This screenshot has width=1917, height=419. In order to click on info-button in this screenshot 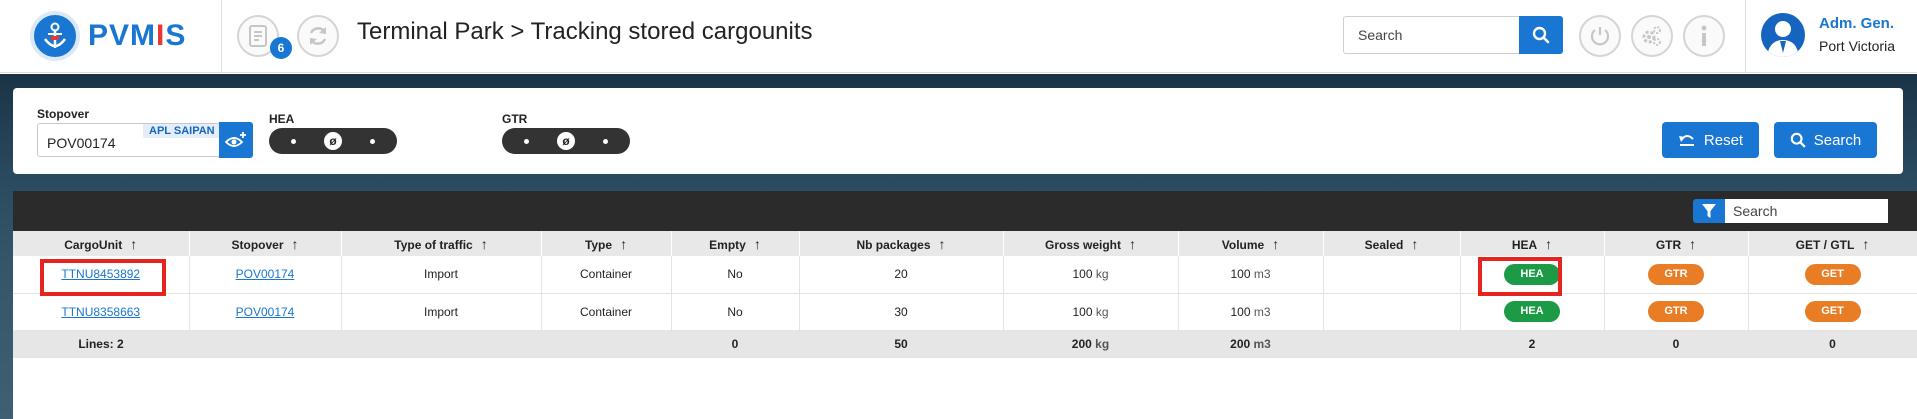, I will do `click(1704, 36)`.